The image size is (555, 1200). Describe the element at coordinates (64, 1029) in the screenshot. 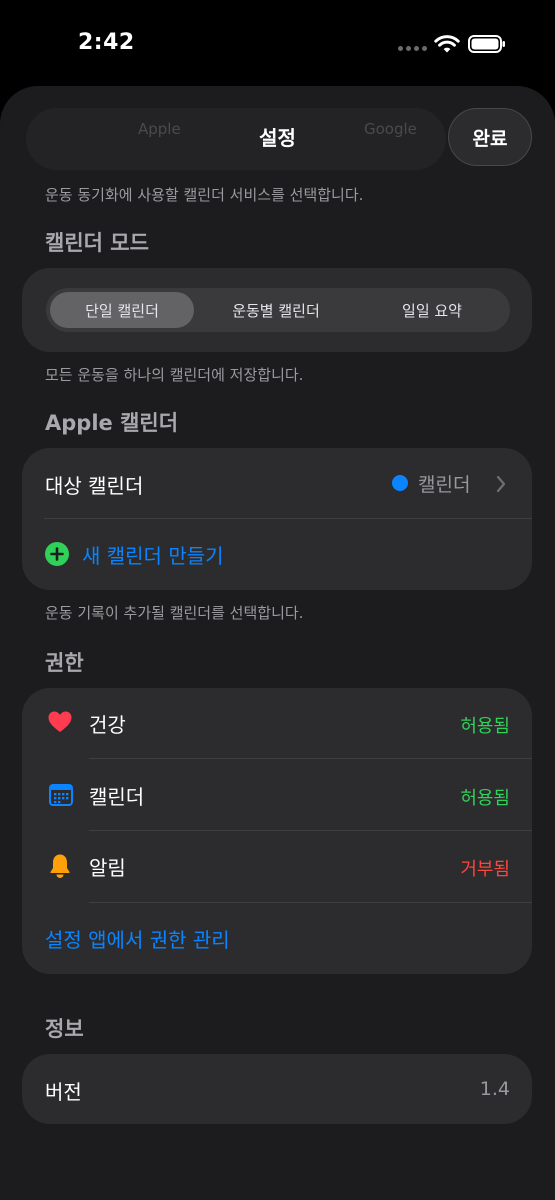

I see `info-title: 정보` at that location.